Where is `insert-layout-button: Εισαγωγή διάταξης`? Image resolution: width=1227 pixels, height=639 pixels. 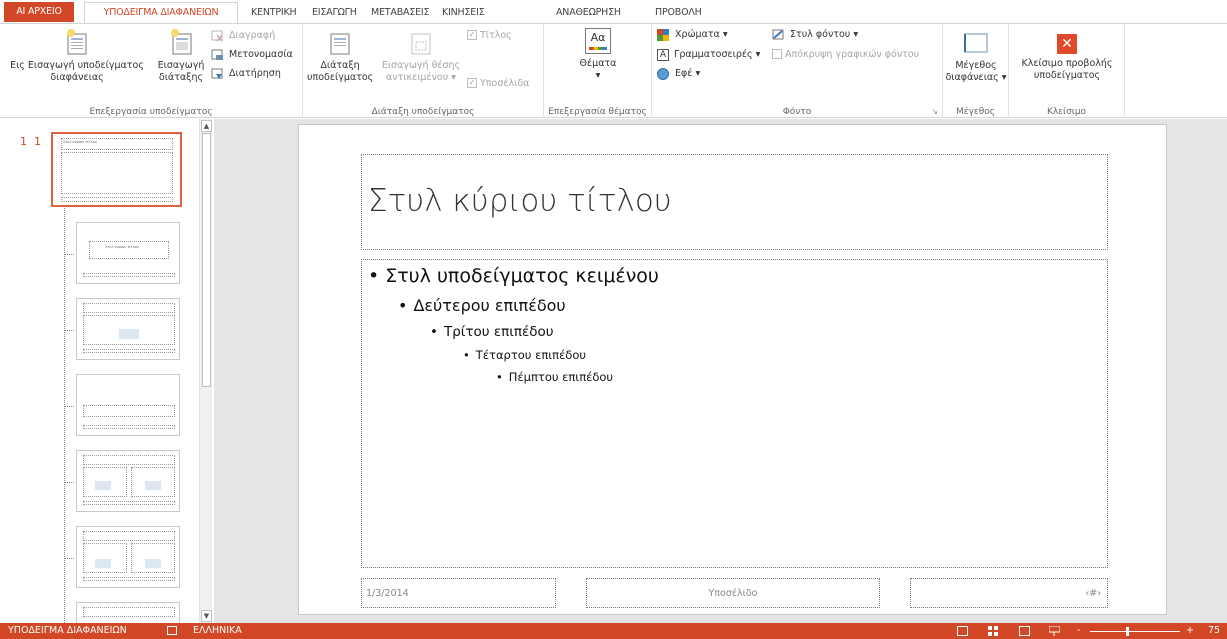
insert-layout-button: Εισαγωγή διάταξης is located at coordinates (181, 56).